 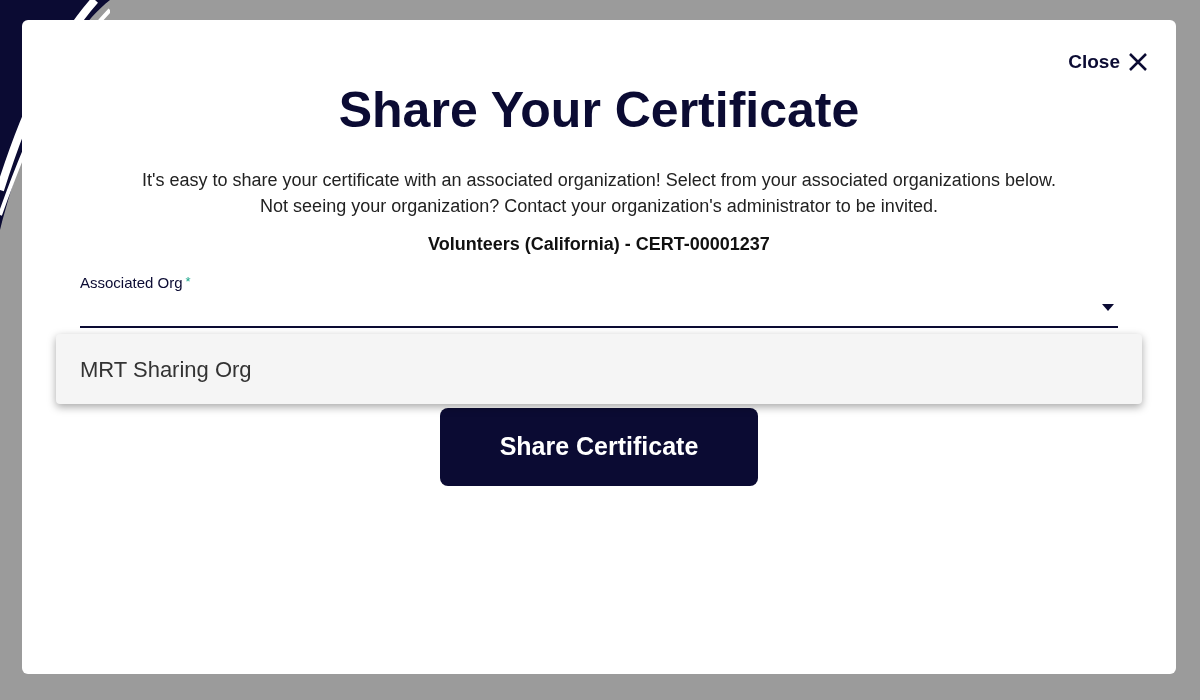 I want to click on required-mark: *, so click(x=188, y=281).